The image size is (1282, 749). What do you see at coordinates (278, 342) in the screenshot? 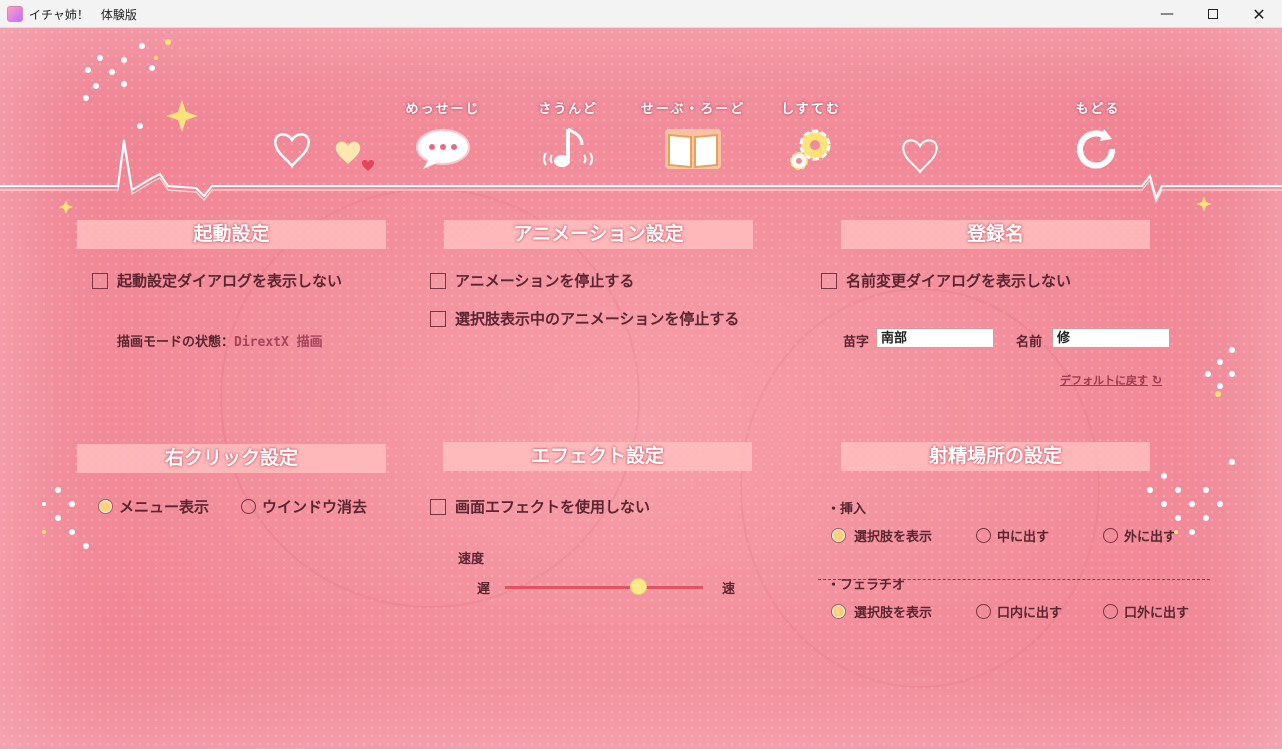
I see `render-mode-value: DirextX 描画` at bounding box center [278, 342].